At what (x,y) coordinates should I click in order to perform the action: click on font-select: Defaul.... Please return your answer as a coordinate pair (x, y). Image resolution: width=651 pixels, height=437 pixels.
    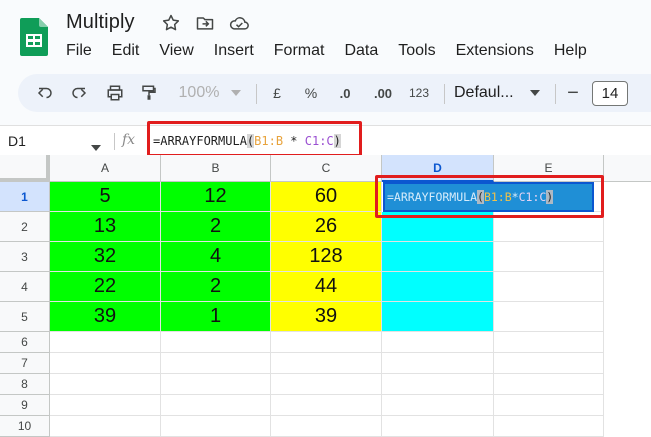
    Looking at the image, I should click on (496, 93).